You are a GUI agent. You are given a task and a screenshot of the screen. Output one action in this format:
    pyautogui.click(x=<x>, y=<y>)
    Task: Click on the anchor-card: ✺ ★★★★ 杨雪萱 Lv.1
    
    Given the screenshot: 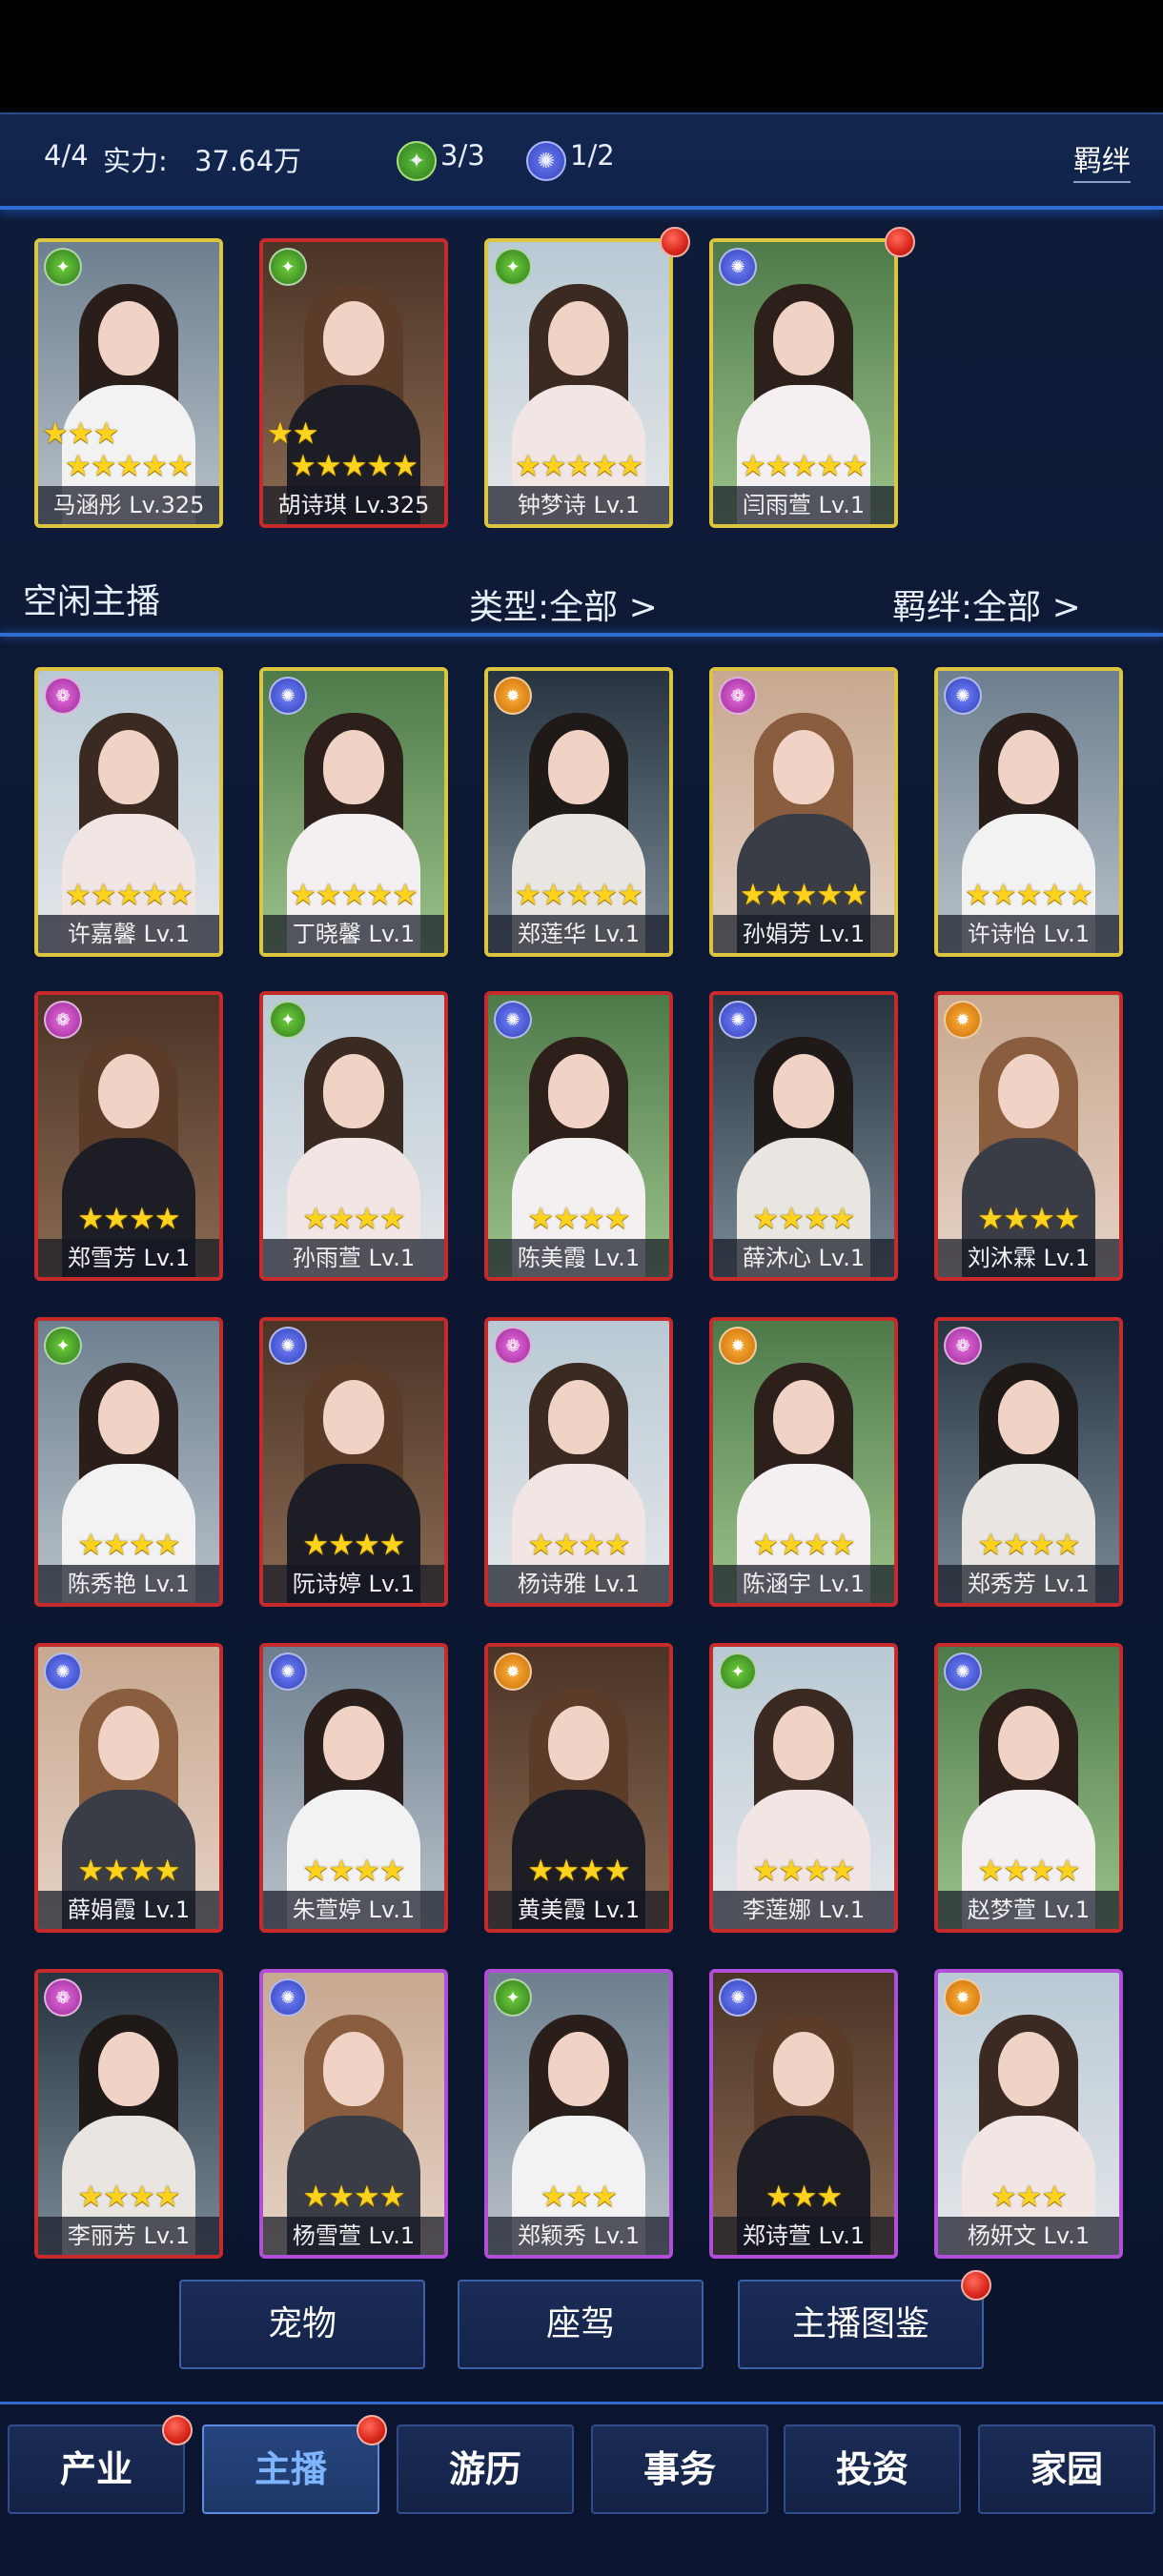 What is the action you would take?
    pyautogui.click(x=353, y=2114)
    